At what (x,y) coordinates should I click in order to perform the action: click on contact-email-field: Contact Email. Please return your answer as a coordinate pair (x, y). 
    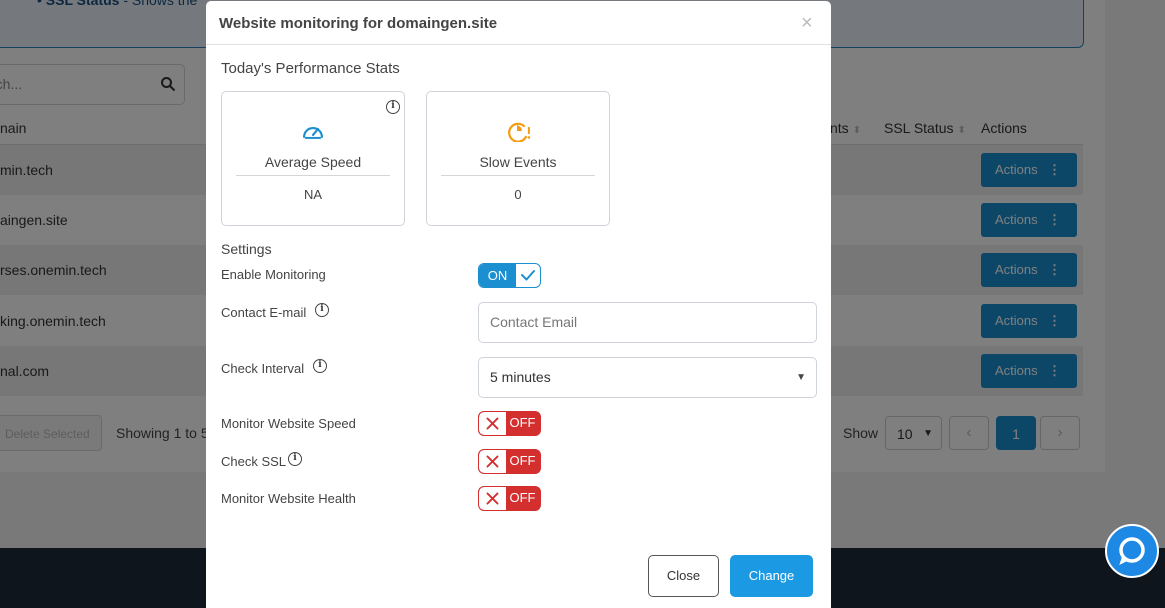
    Looking at the image, I should click on (647, 322).